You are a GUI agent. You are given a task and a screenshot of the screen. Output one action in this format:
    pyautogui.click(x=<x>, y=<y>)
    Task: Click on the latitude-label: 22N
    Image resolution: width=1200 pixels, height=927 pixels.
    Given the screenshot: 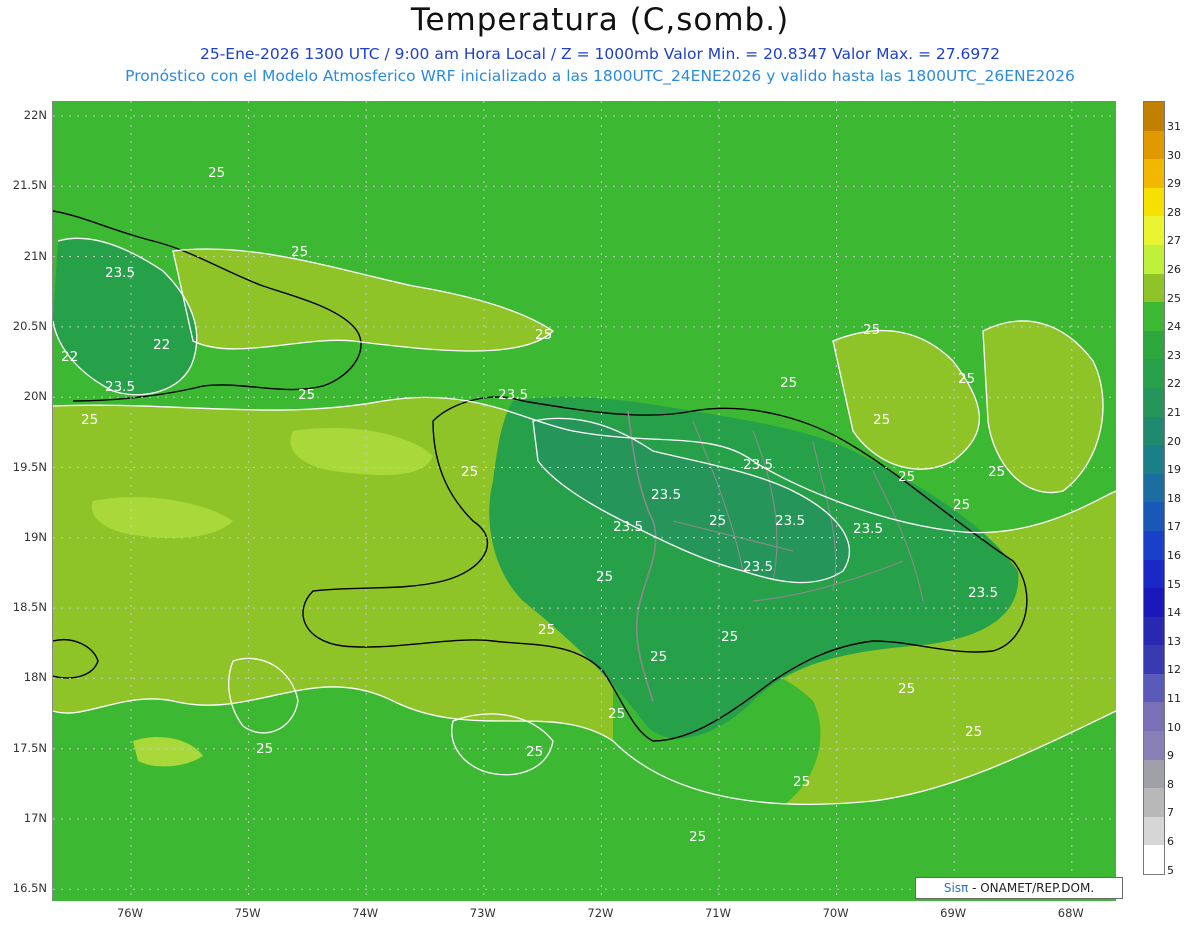 What is the action you would take?
    pyautogui.click(x=35, y=115)
    